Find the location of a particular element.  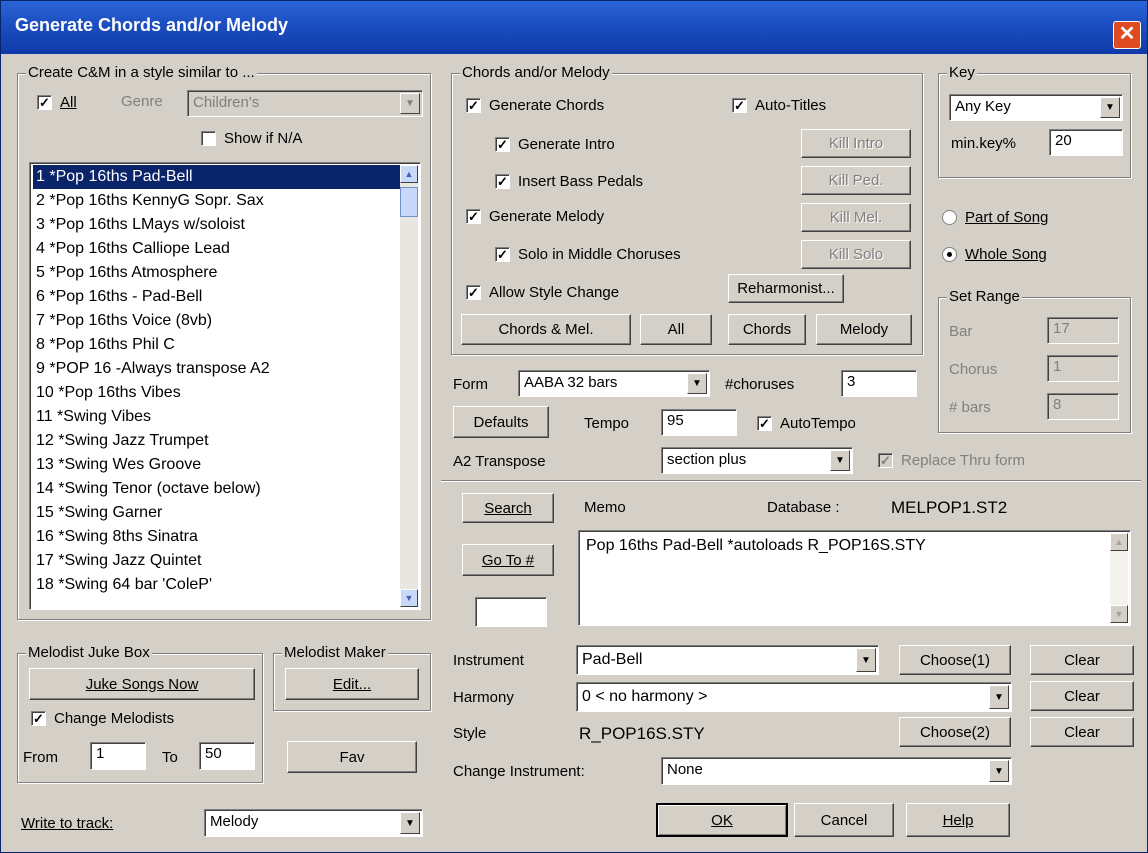

list-item: 4 *Pop 16ths Calliope Lead is located at coordinates (217, 249).